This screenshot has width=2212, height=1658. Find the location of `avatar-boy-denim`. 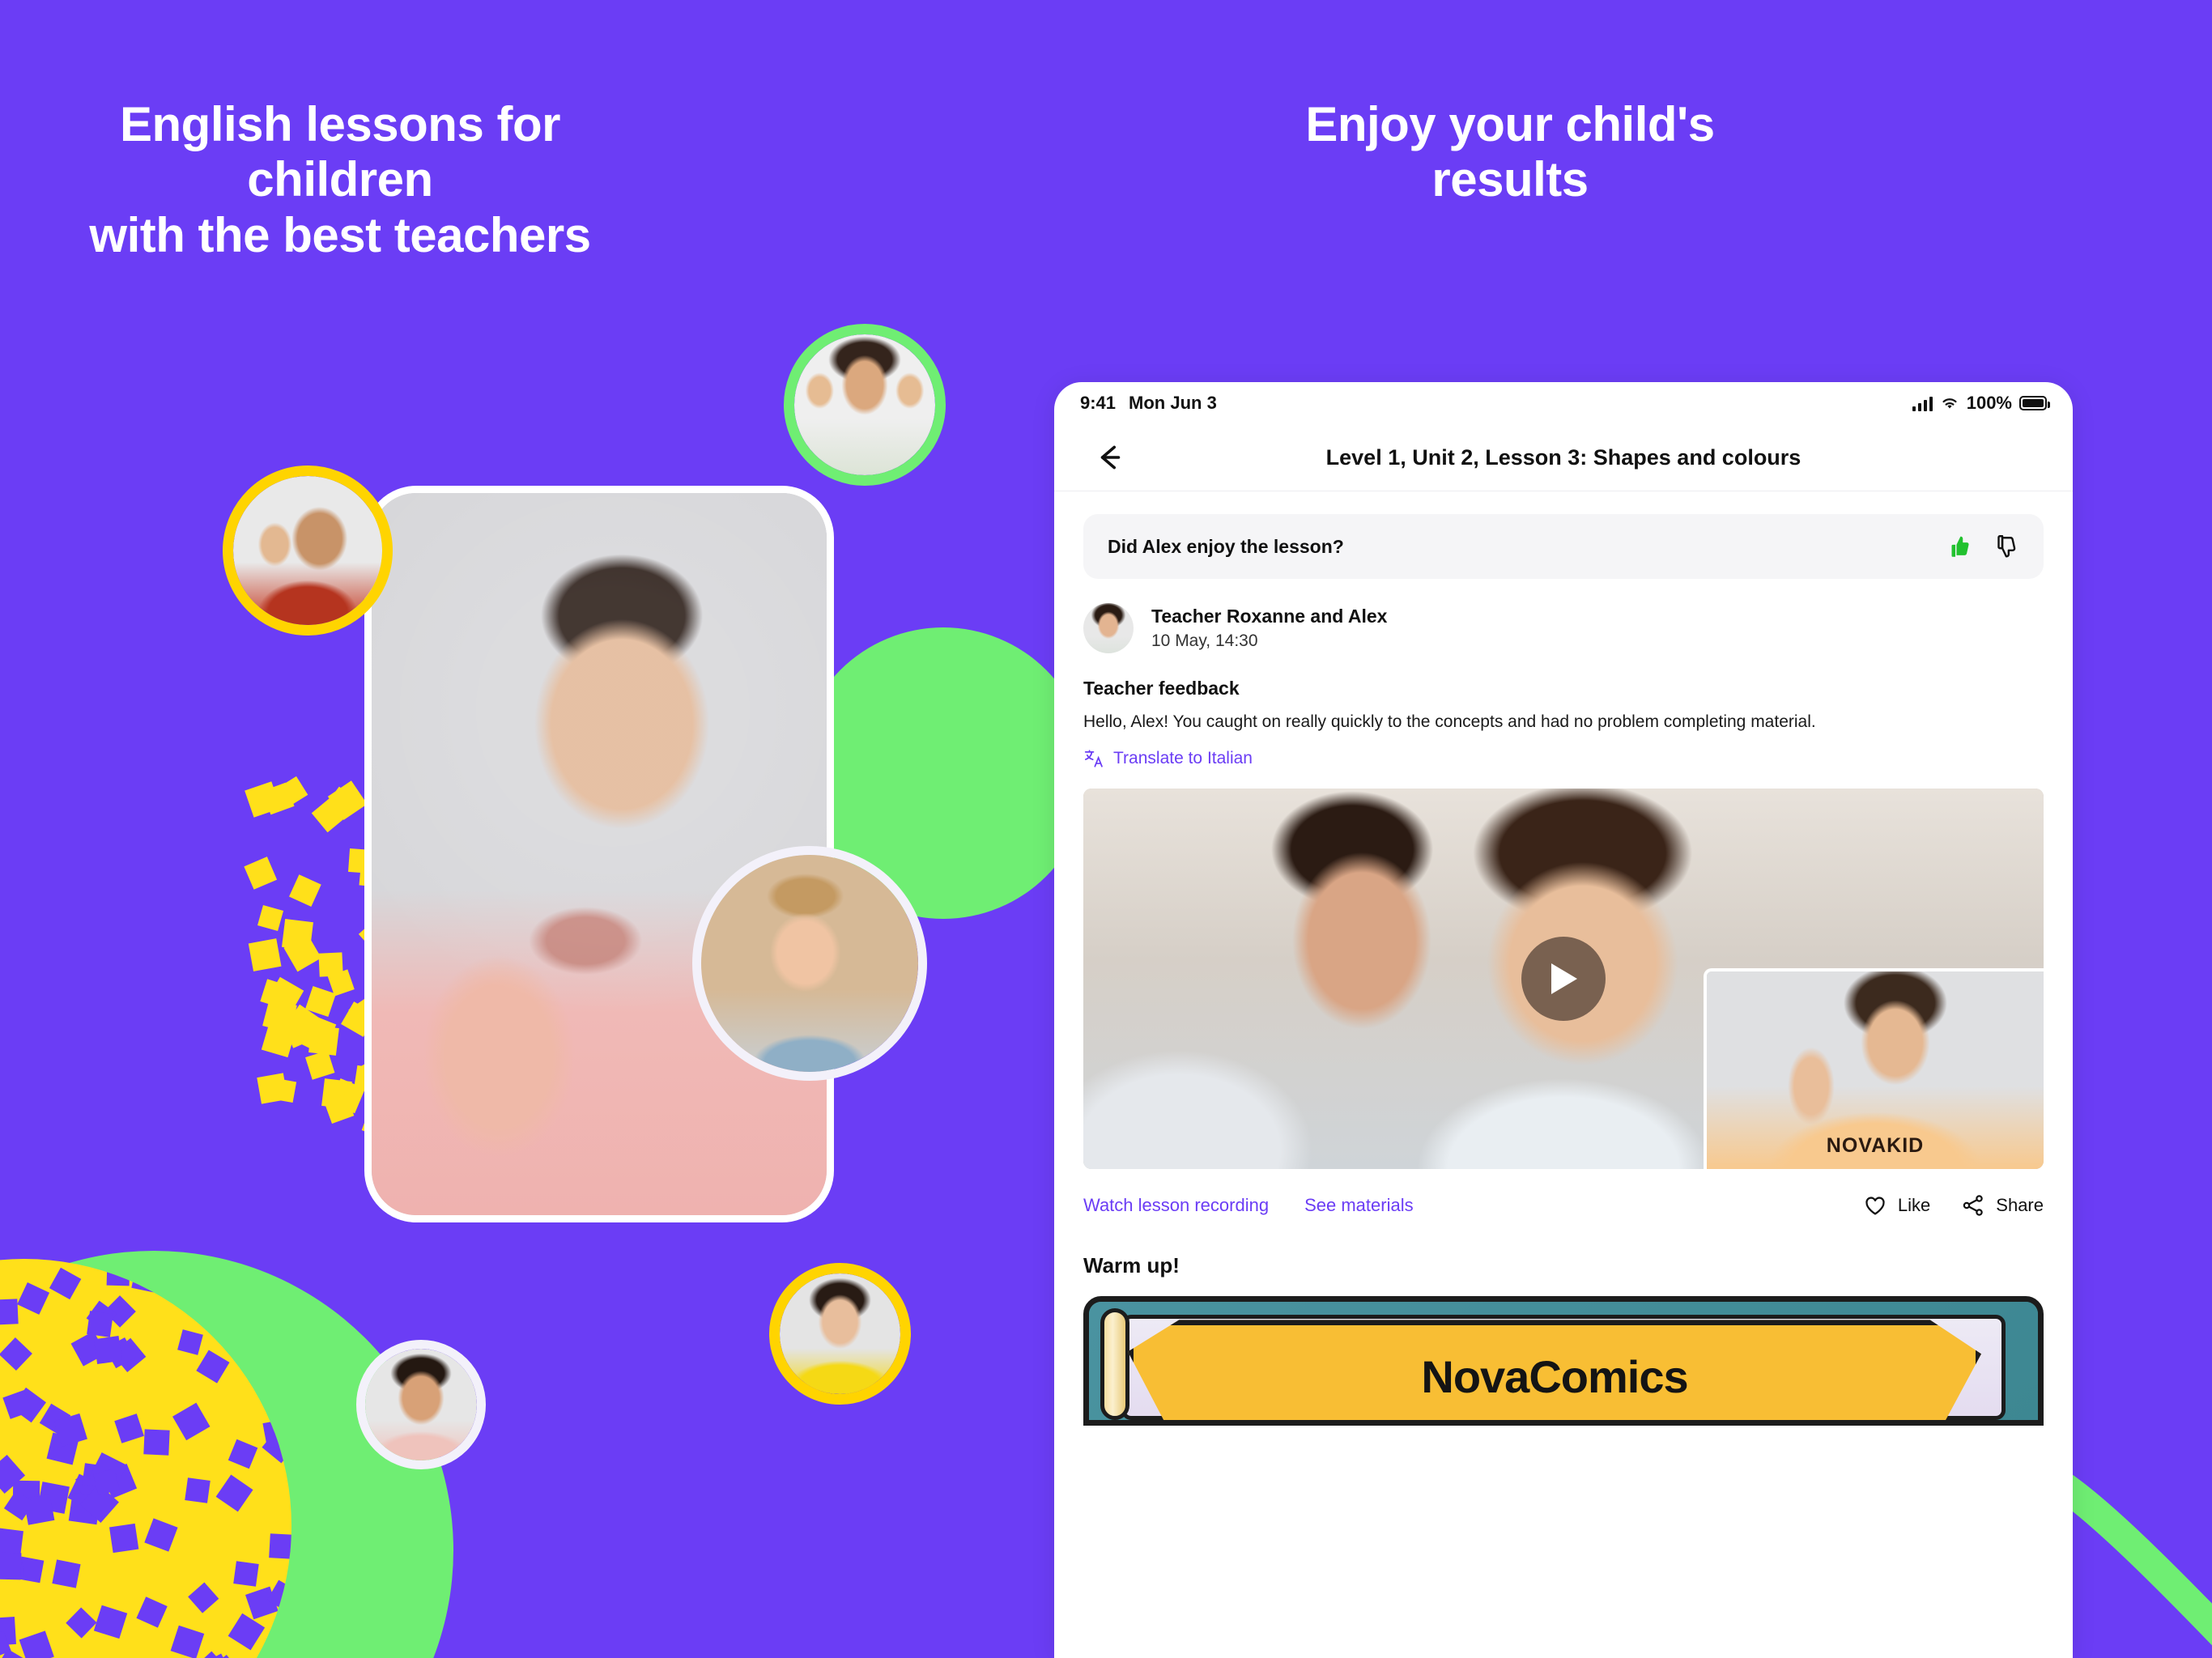

avatar-boy-denim is located at coordinates (810, 963).